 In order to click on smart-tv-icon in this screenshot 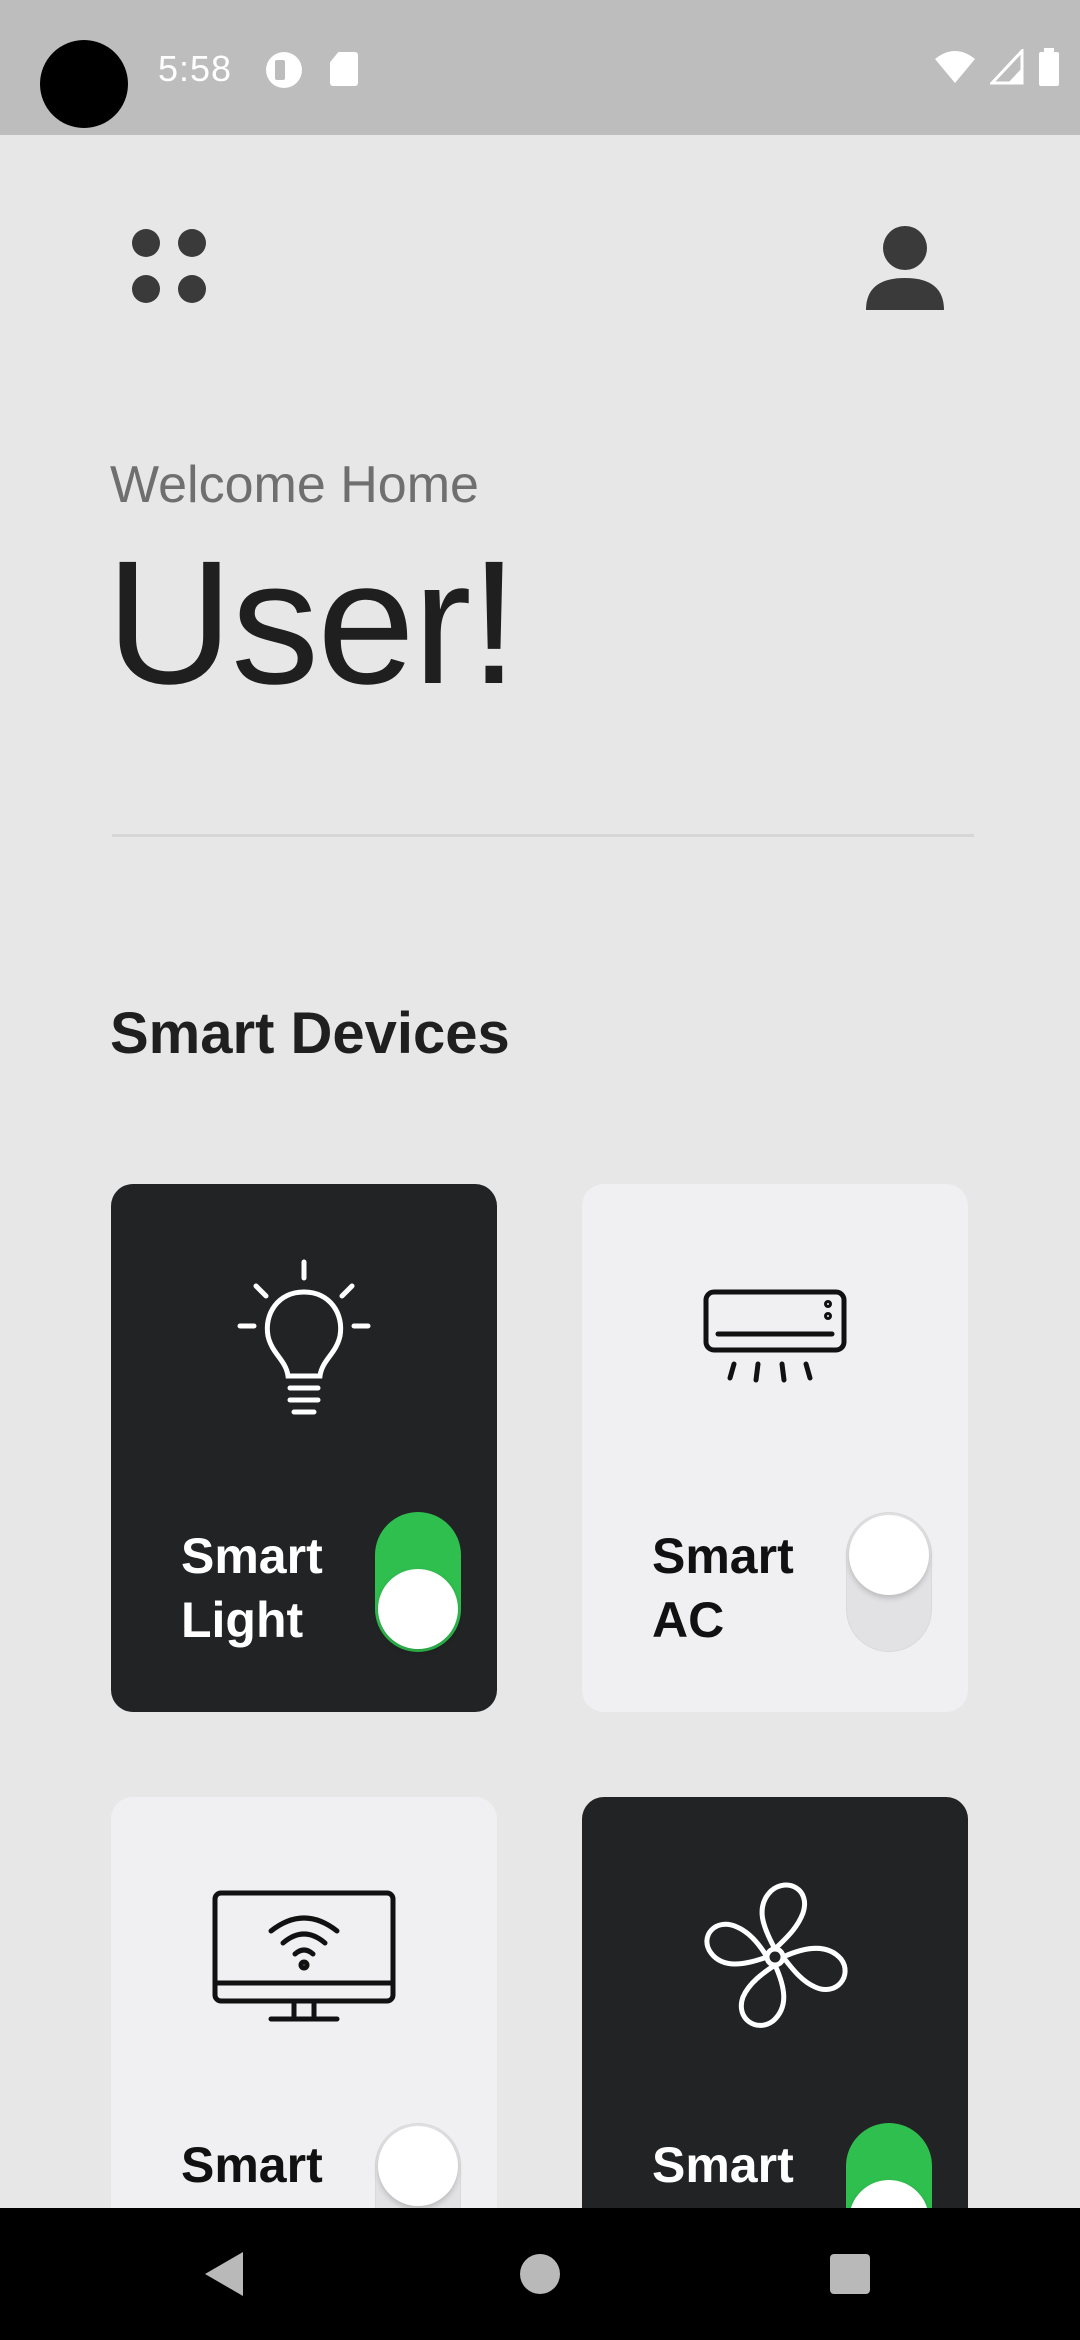, I will do `click(304, 1956)`.